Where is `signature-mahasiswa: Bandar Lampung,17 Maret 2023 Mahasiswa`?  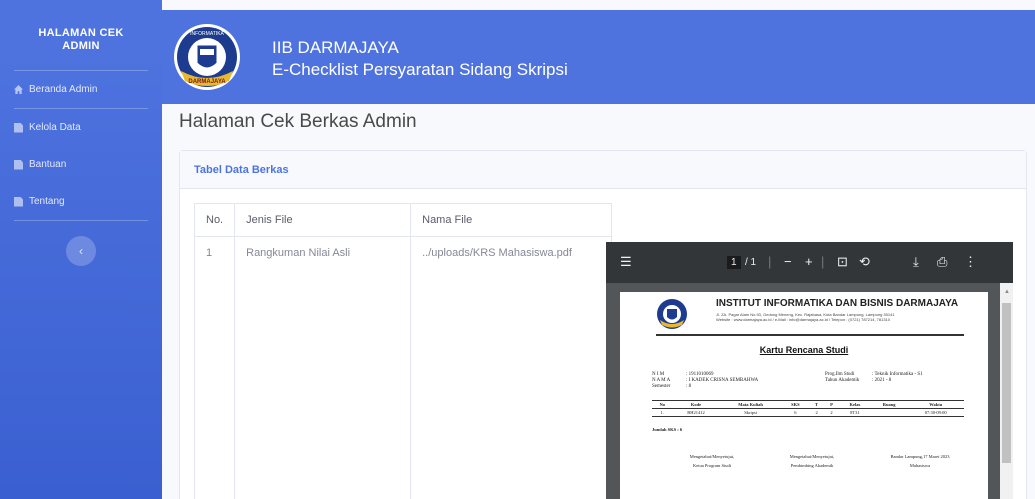
signature-mahasiswa: Bandar Lampung,17 Maret 2023 Mahasiswa is located at coordinates (920, 461).